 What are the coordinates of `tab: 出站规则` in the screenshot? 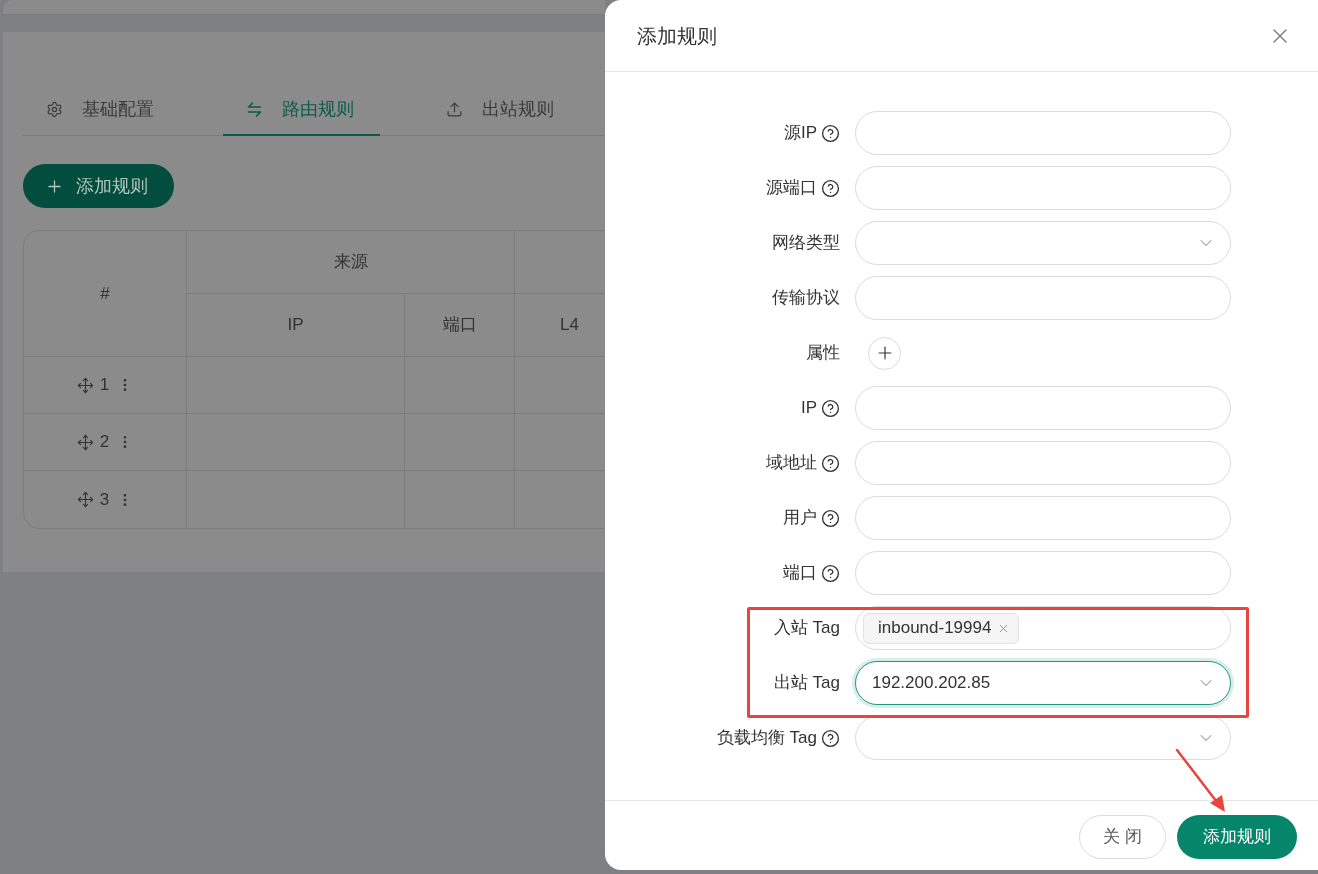 It's located at (501, 110).